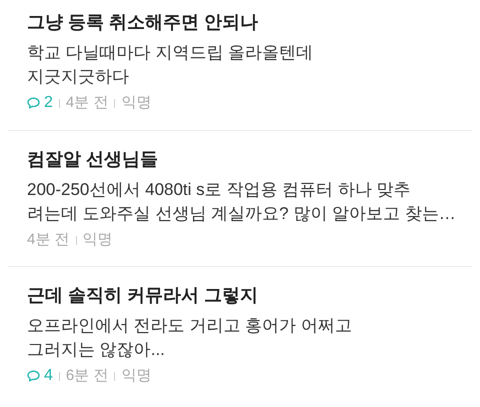 The height and width of the screenshot is (407, 480). What do you see at coordinates (48, 376) in the screenshot?
I see `comment-count: 4` at bounding box center [48, 376].